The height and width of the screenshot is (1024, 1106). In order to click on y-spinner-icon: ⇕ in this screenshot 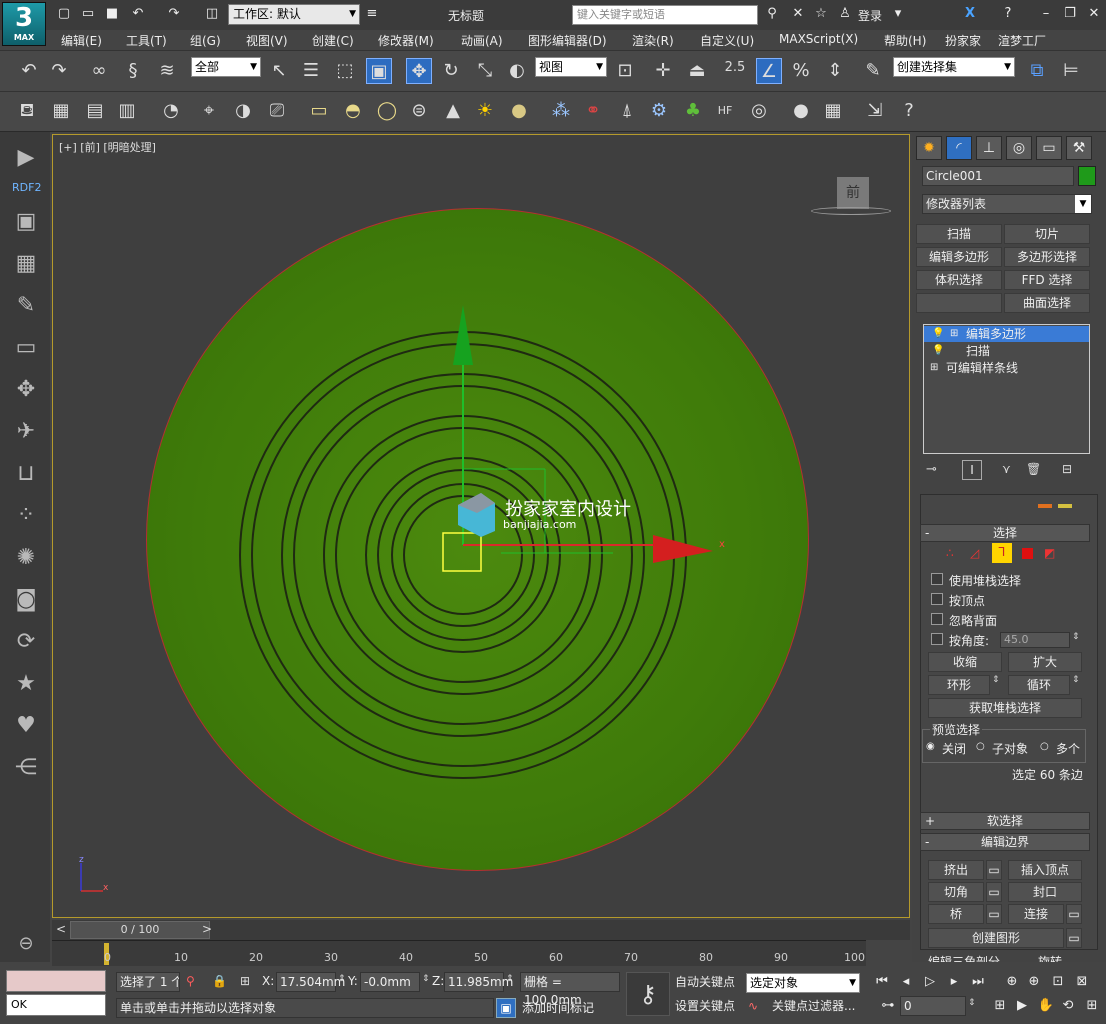, I will do `click(426, 979)`.